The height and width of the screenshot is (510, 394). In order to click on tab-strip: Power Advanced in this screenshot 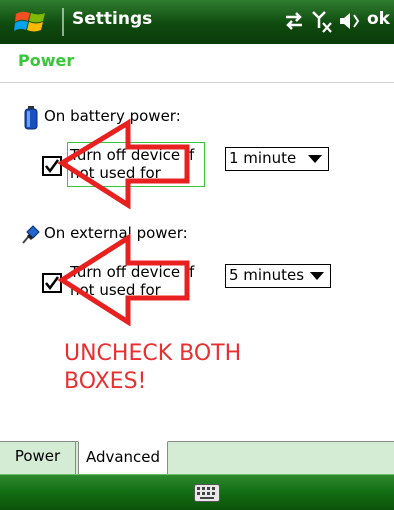, I will do `click(197, 457)`.